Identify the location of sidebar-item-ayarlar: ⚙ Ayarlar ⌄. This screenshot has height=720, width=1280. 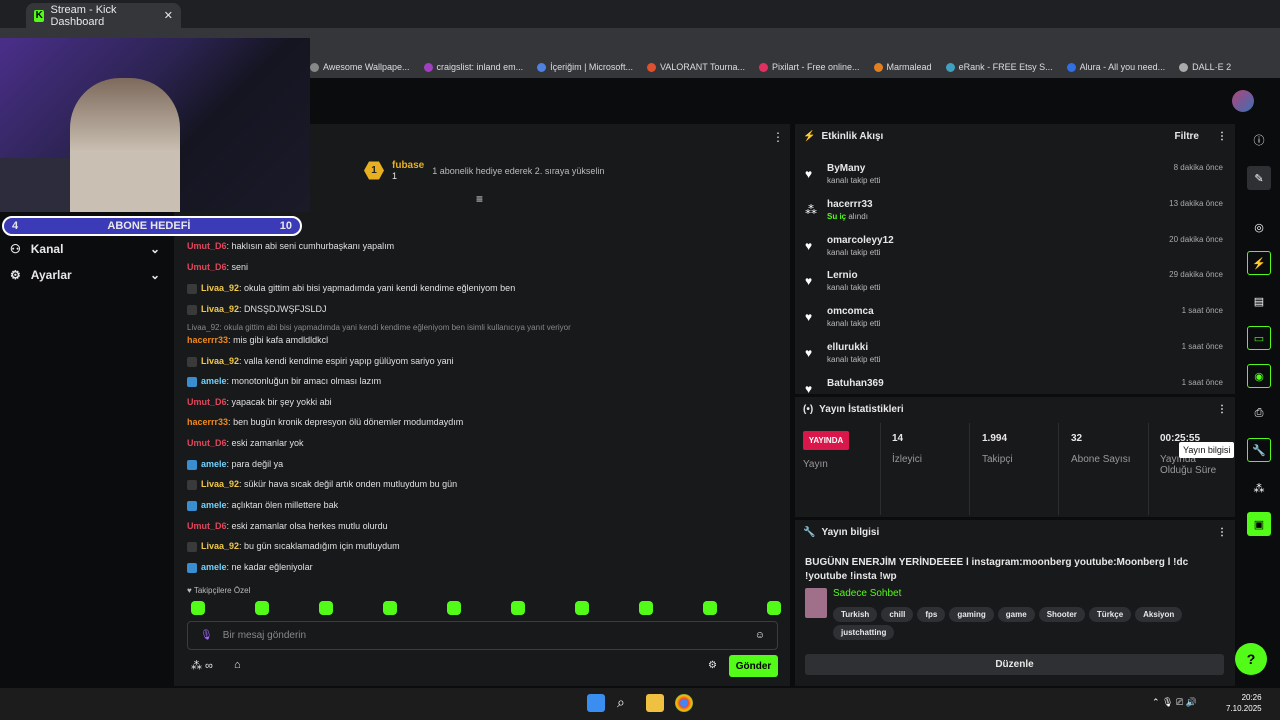
(85, 275).